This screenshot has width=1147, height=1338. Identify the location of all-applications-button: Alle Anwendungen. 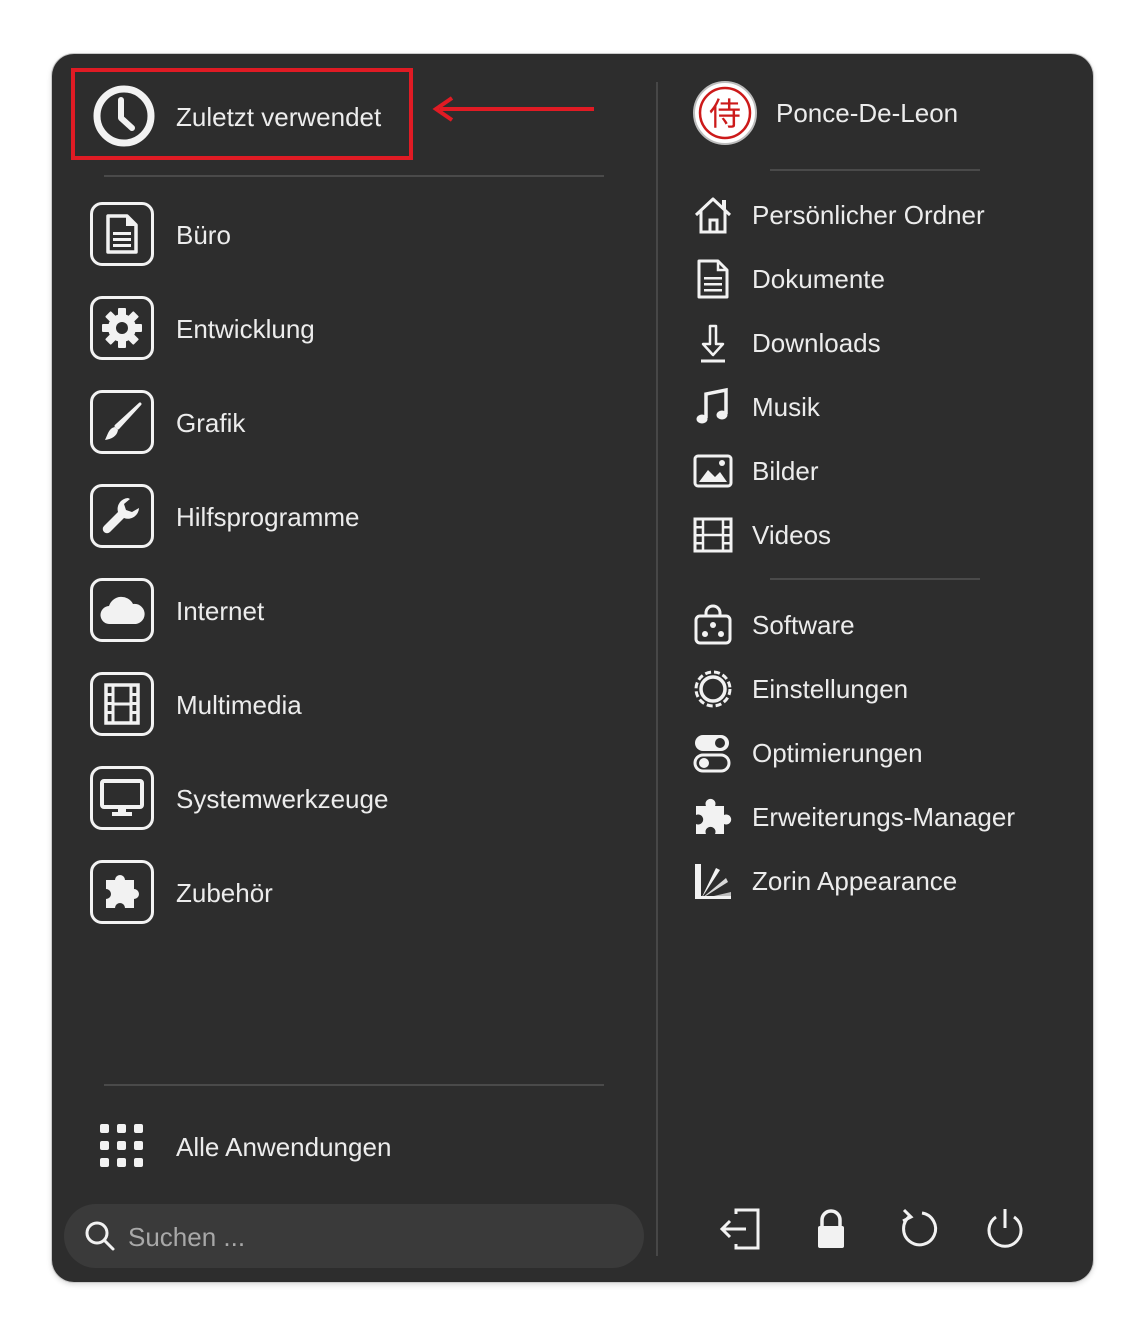
(298, 1147).